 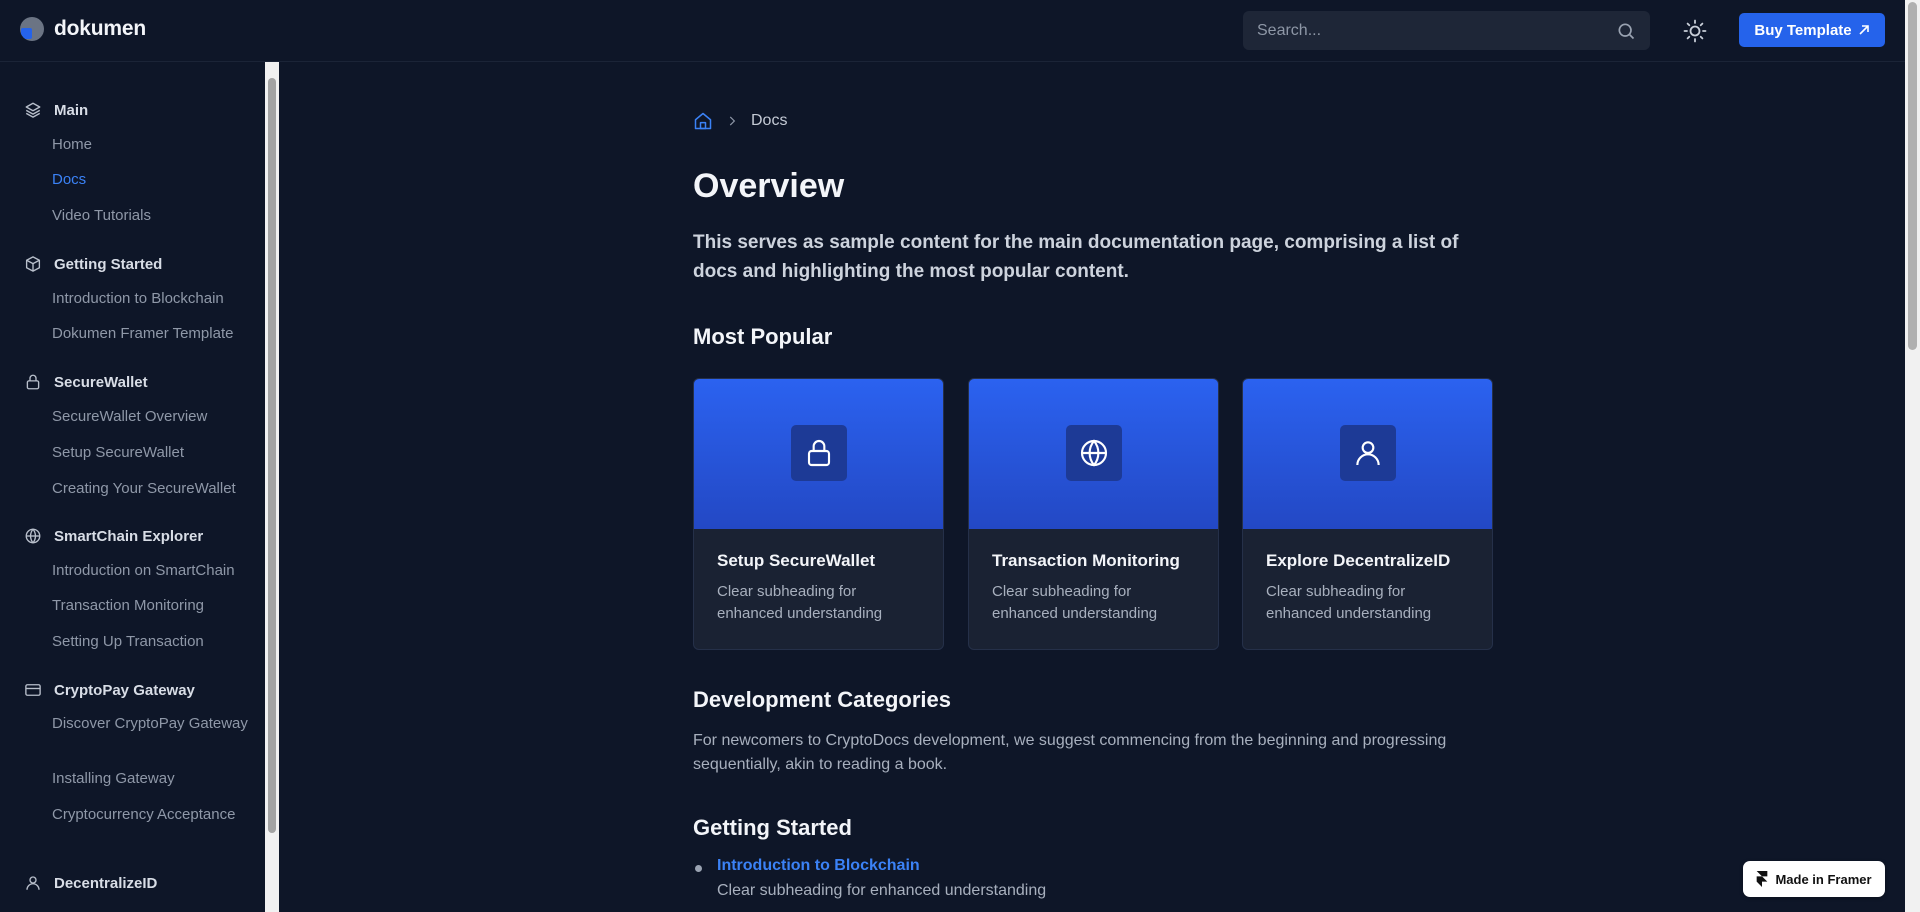 I want to click on brand-name: dokumen, so click(x=100, y=28).